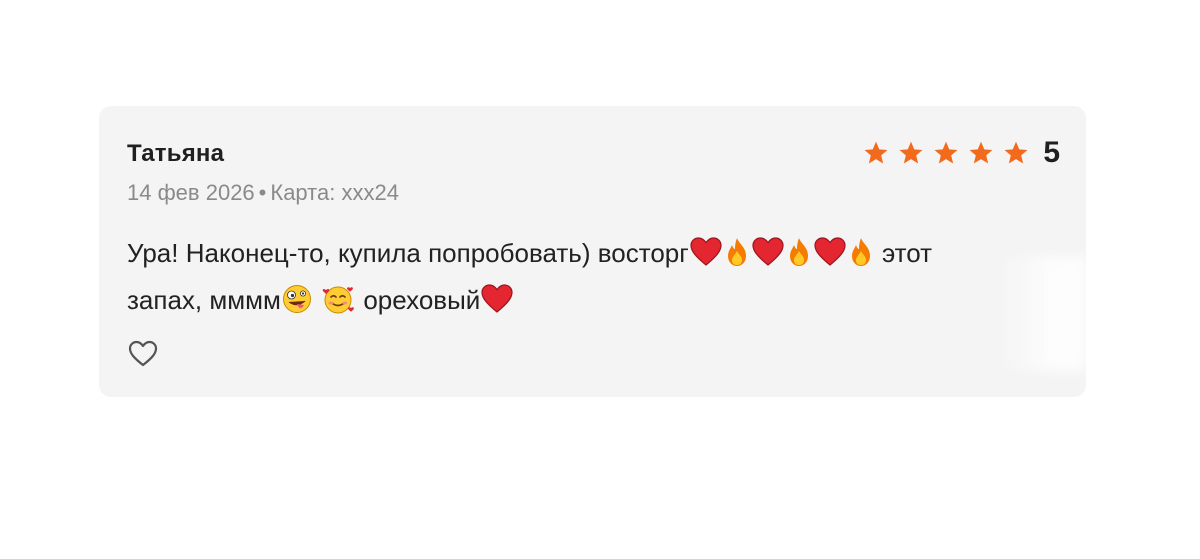  What do you see at coordinates (418, 300) in the screenshot?
I see `review-text-part: ореховый` at bounding box center [418, 300].